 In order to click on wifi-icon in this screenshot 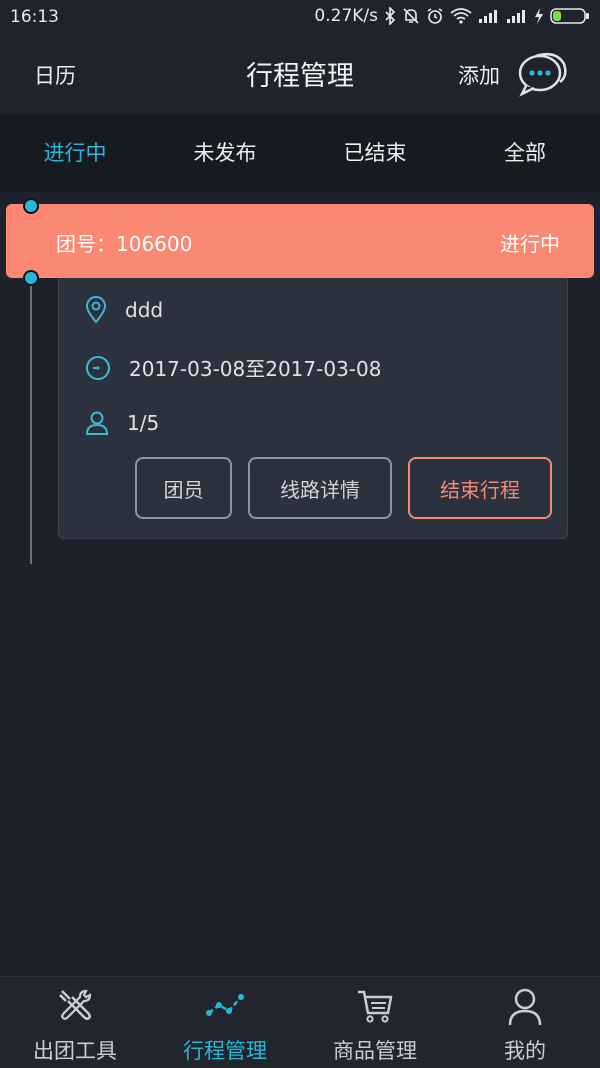, I will do `click(461, 16)`.